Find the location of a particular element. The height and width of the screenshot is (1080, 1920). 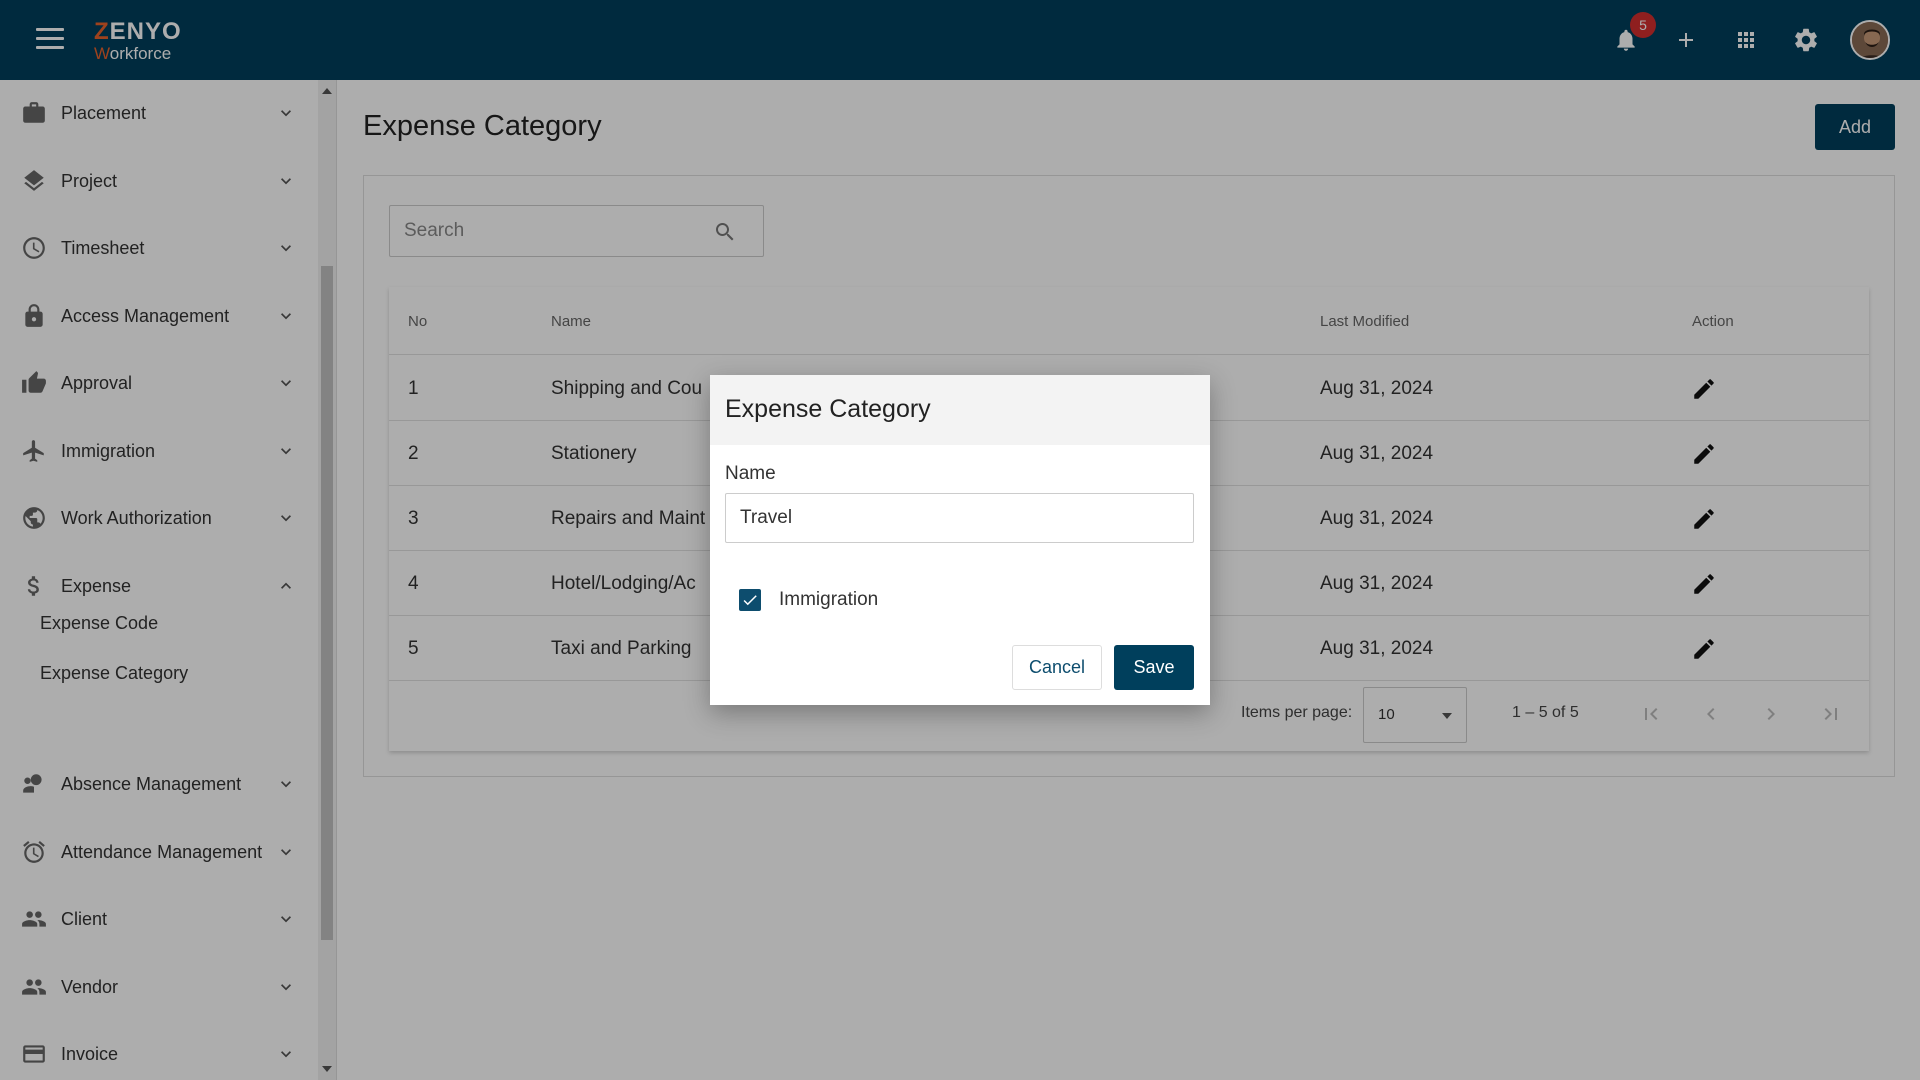

immigration-checkbox is located at coordinates (750, 600).